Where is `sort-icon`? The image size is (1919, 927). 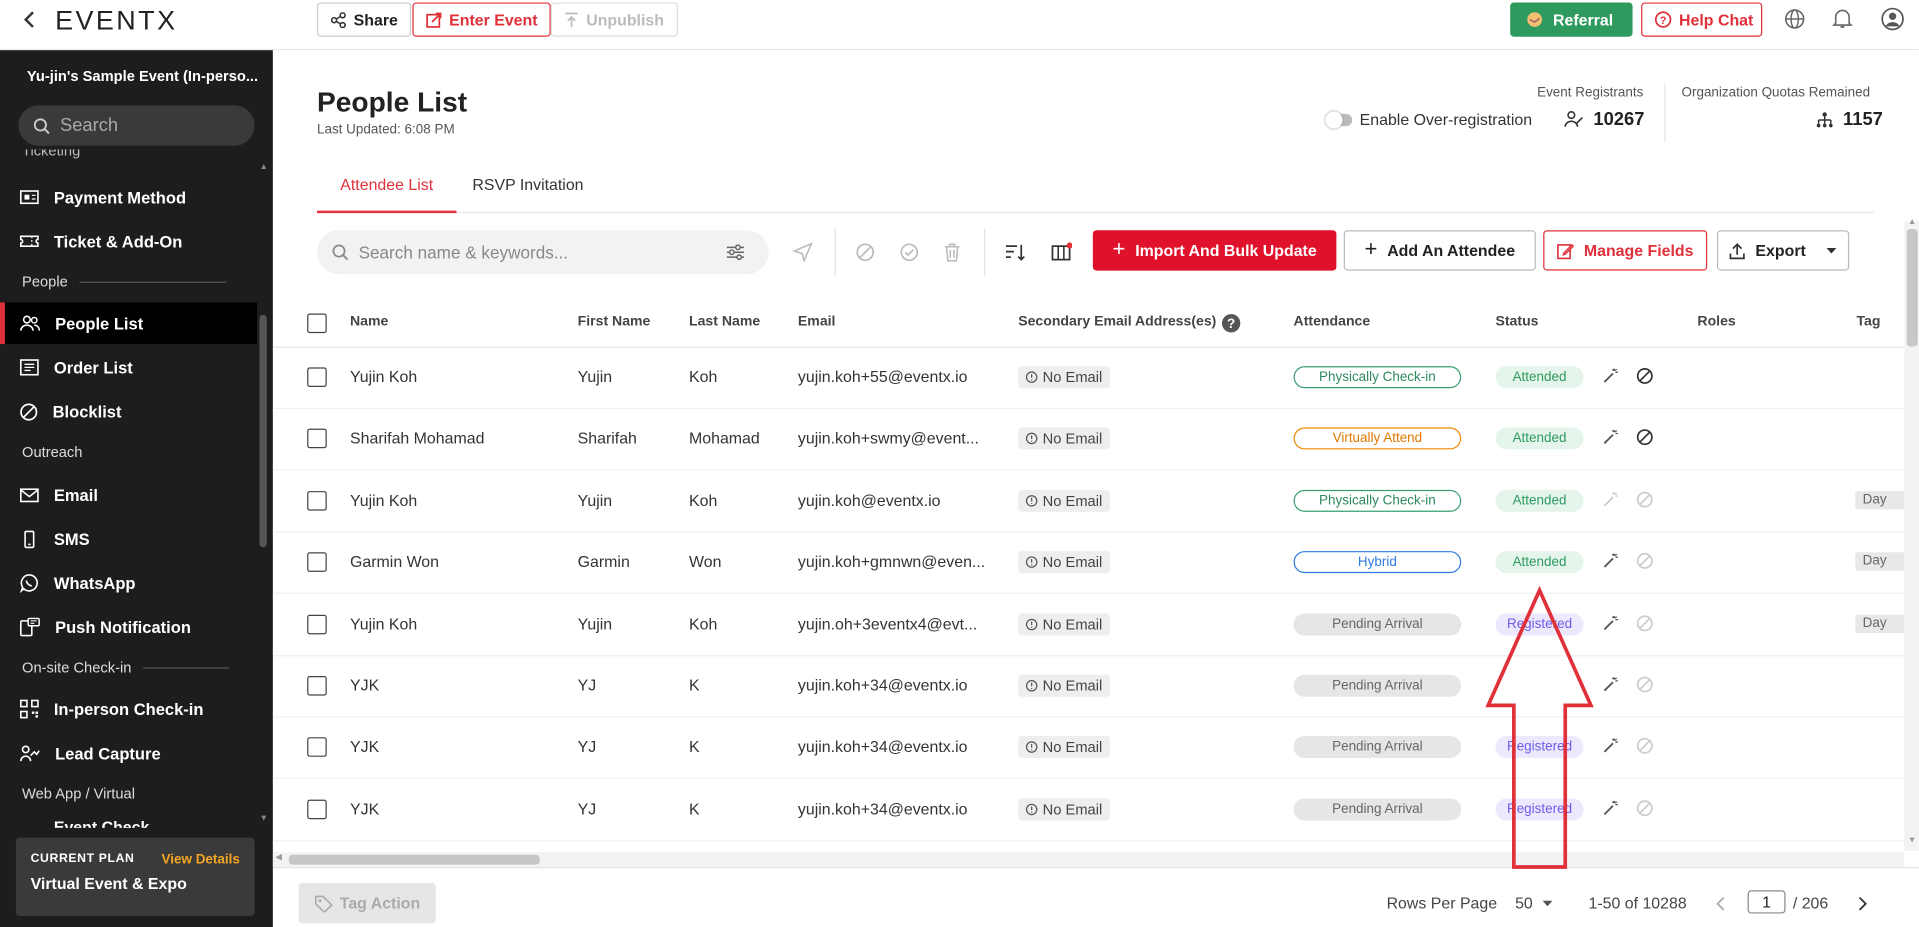 sort-icon is located at coordinates (1015, 252).